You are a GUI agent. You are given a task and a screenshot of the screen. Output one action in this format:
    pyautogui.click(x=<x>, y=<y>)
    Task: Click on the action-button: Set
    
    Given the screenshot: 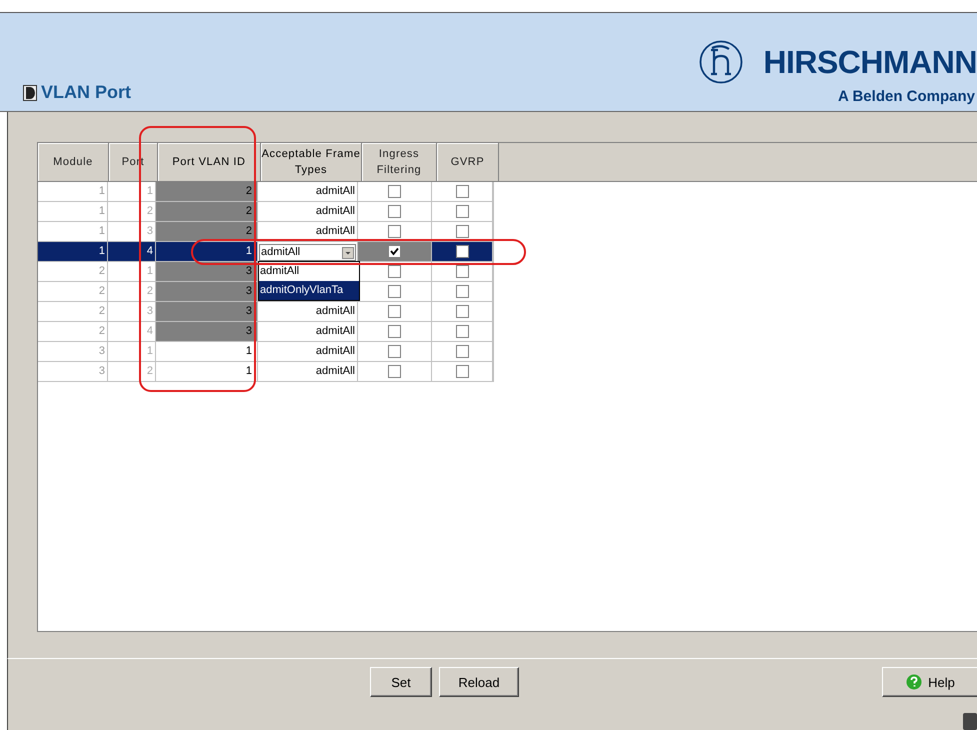 What is the action you would take?
    pyautogui.click(x=401, y=682)
    